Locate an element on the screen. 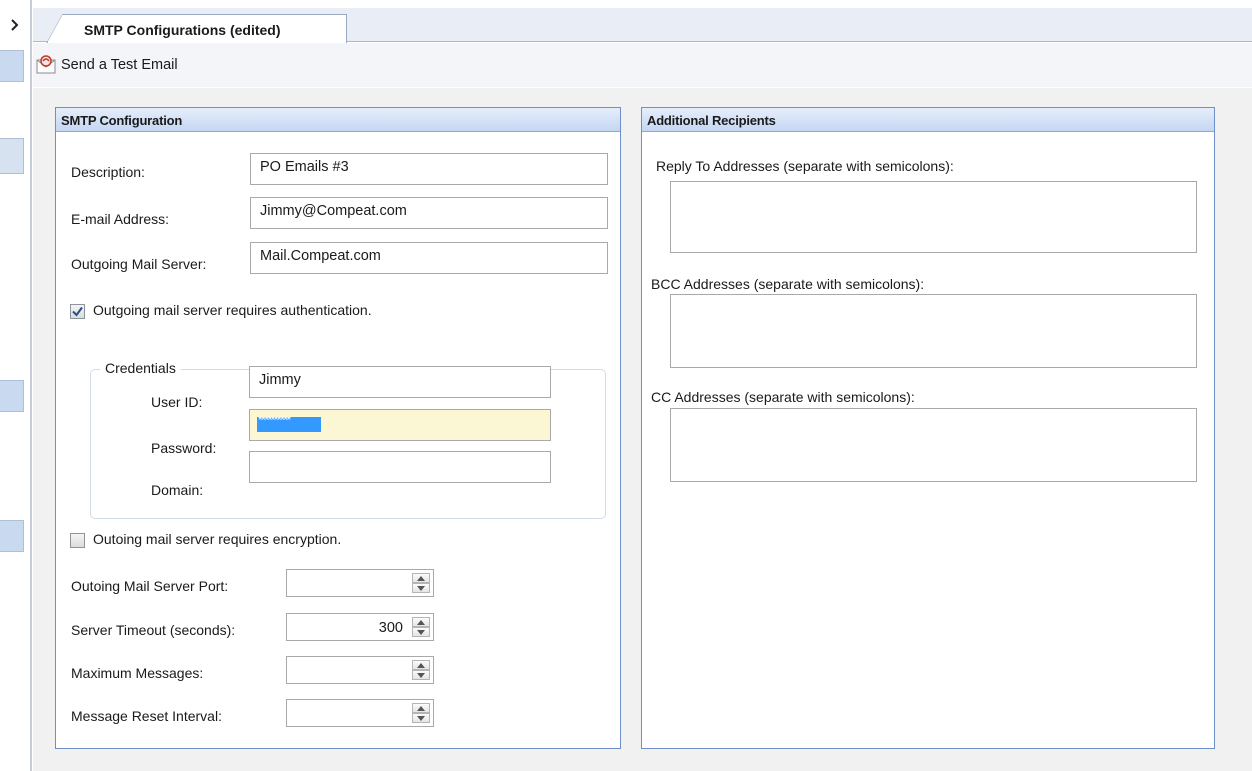 Image resolution: width=1252 pixels, height=771 pixels. reset-interval-down-arrow-icon is located at coordinates (421, 718).